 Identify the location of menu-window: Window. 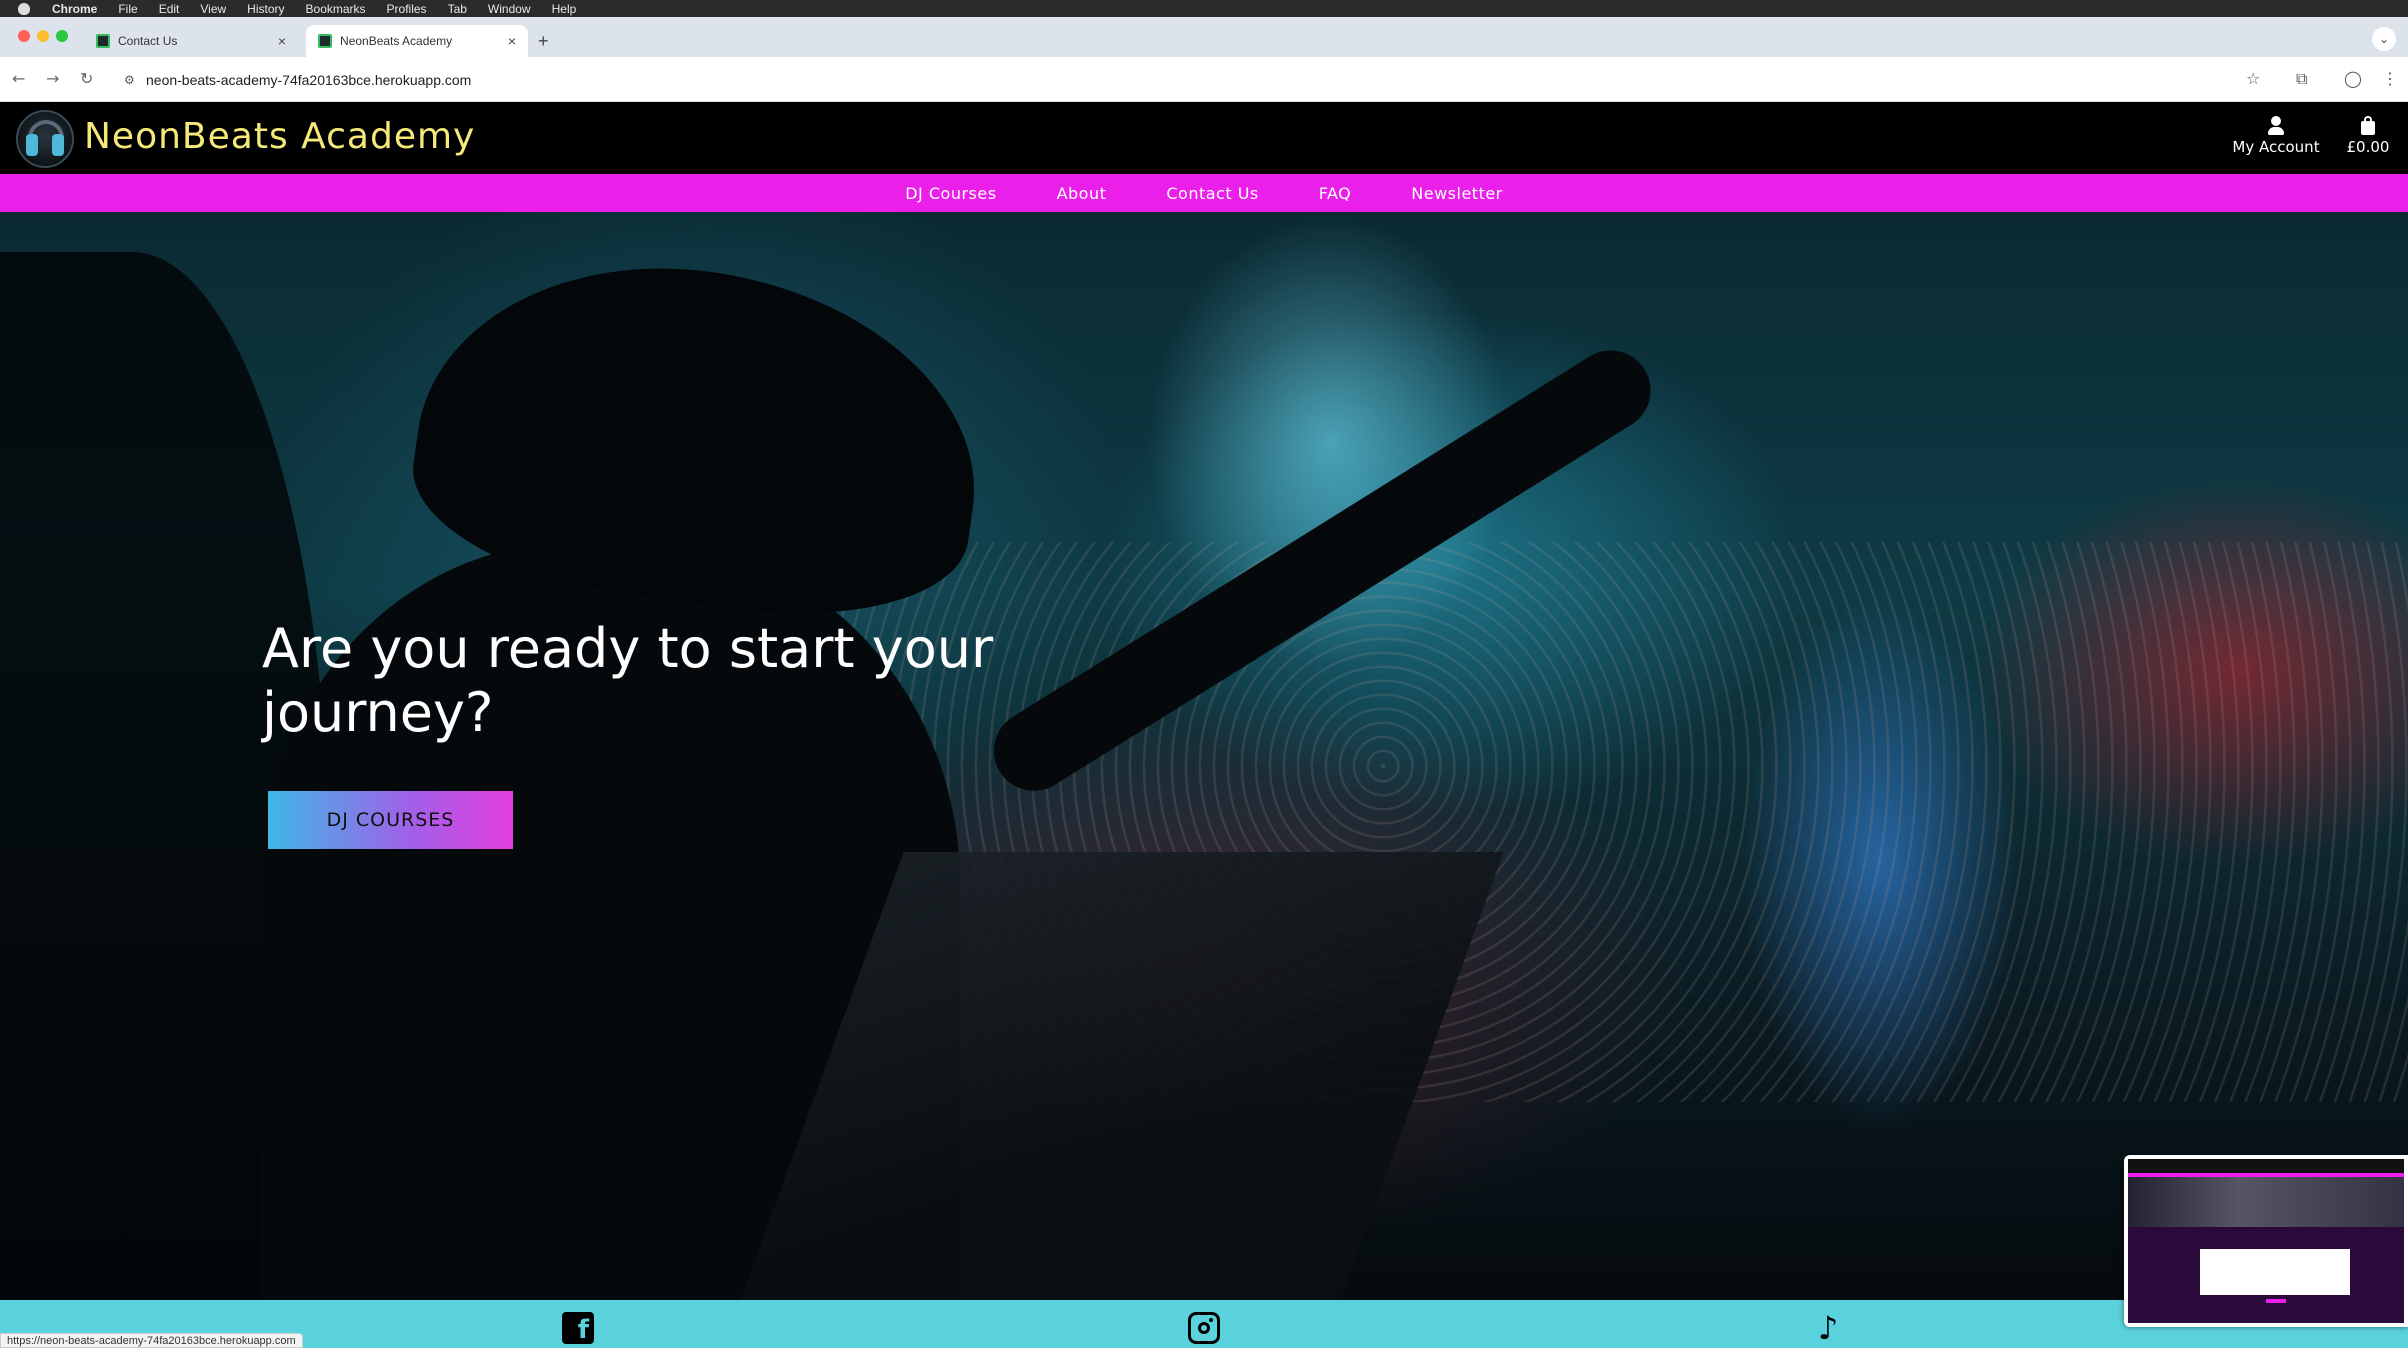
(509, 9).